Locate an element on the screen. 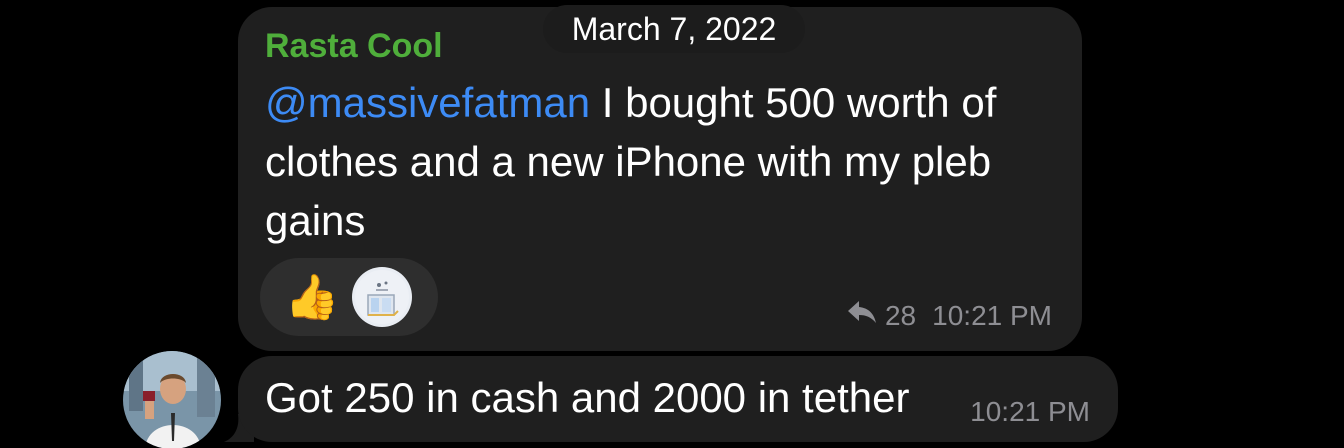  reactions-bar: 👍 is located at coordinates (349, 297).